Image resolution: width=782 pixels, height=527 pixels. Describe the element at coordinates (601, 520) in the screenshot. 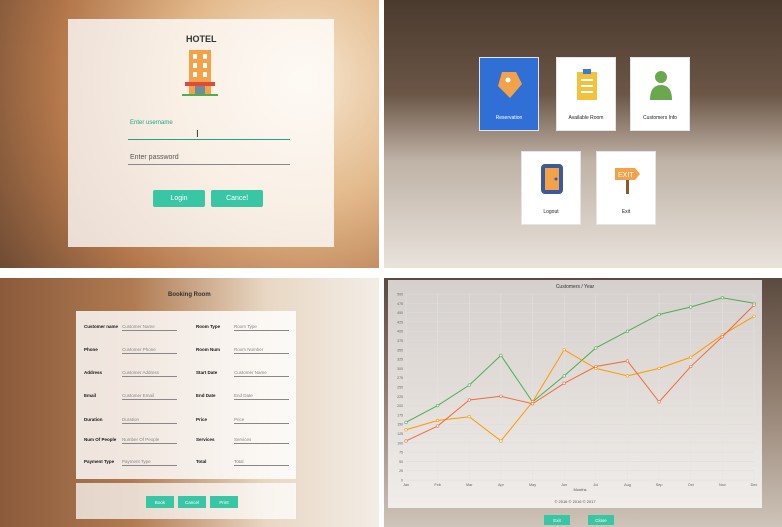

I see `close-button: Close` at that location.